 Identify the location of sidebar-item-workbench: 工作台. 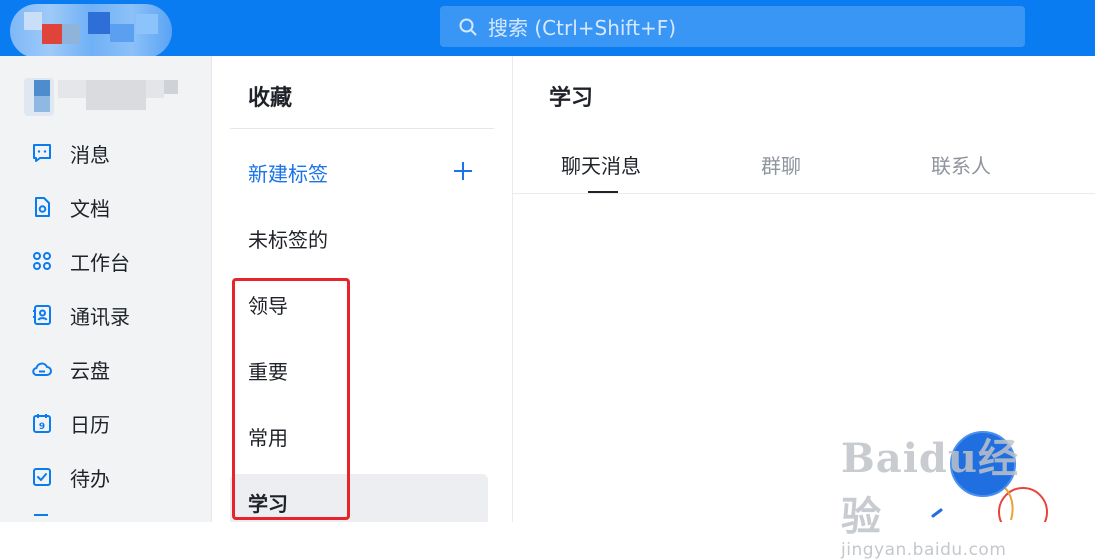
(80, 261).